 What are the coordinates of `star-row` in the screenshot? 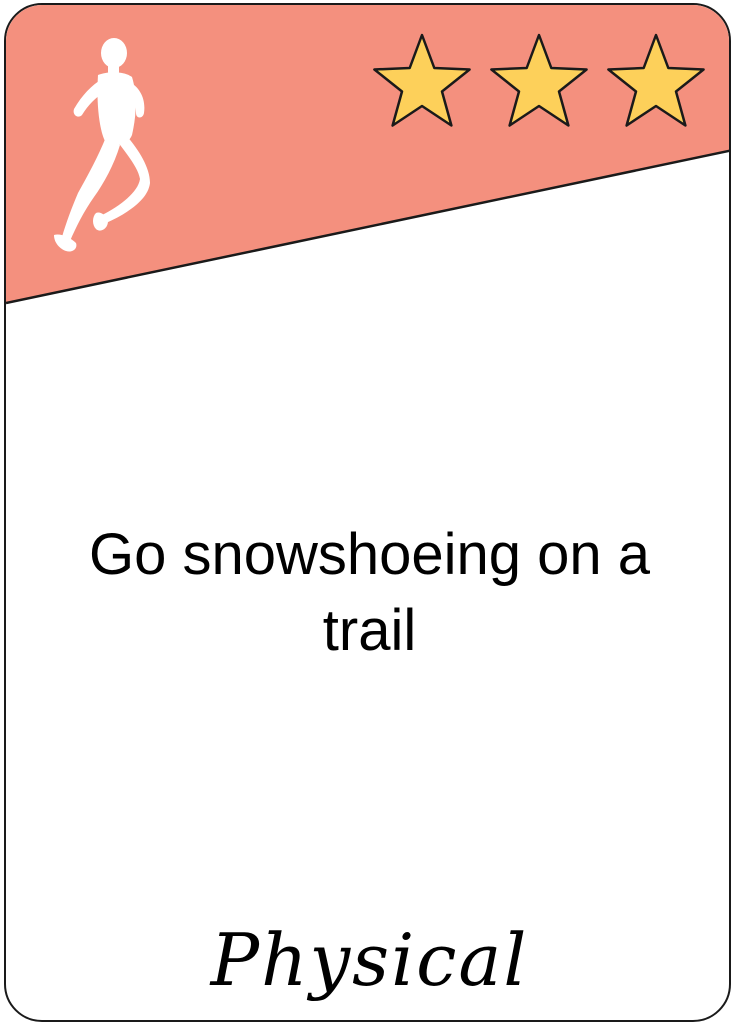 It's located at (539, 80).